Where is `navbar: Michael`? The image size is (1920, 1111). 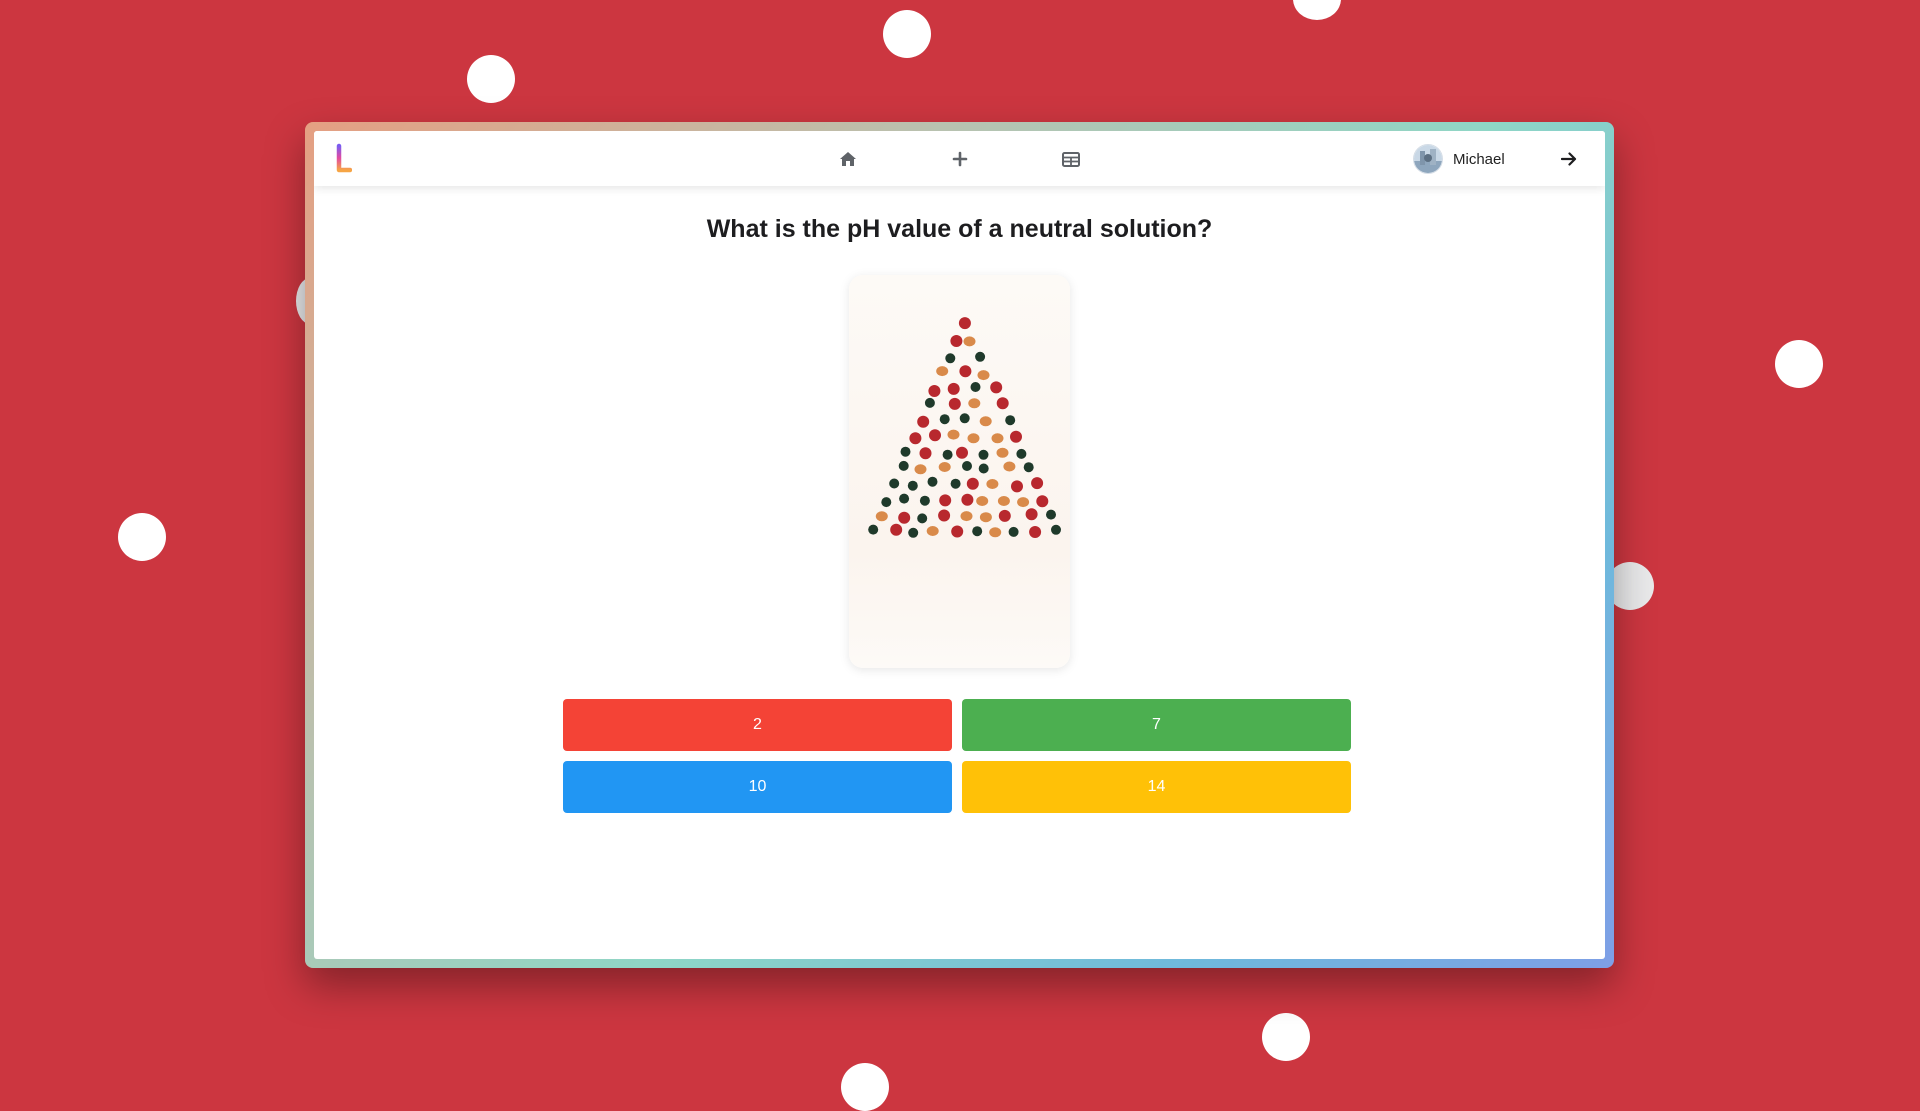 navbar: Michael is located at coordinates (959, 158).